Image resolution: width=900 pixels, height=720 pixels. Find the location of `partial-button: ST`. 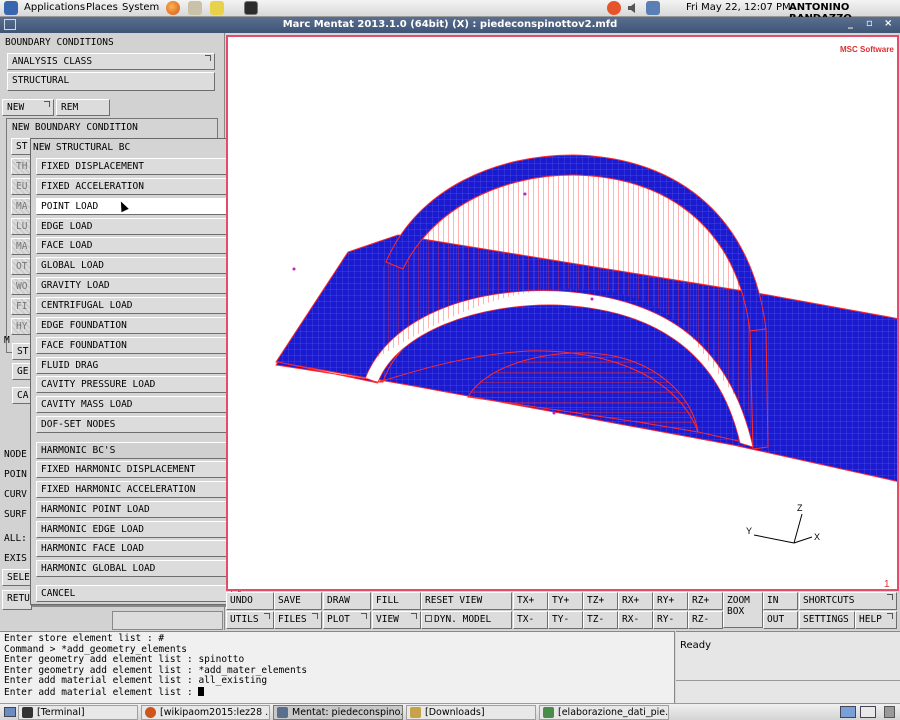

partial-button: ST is located at coordinates (22, 351).